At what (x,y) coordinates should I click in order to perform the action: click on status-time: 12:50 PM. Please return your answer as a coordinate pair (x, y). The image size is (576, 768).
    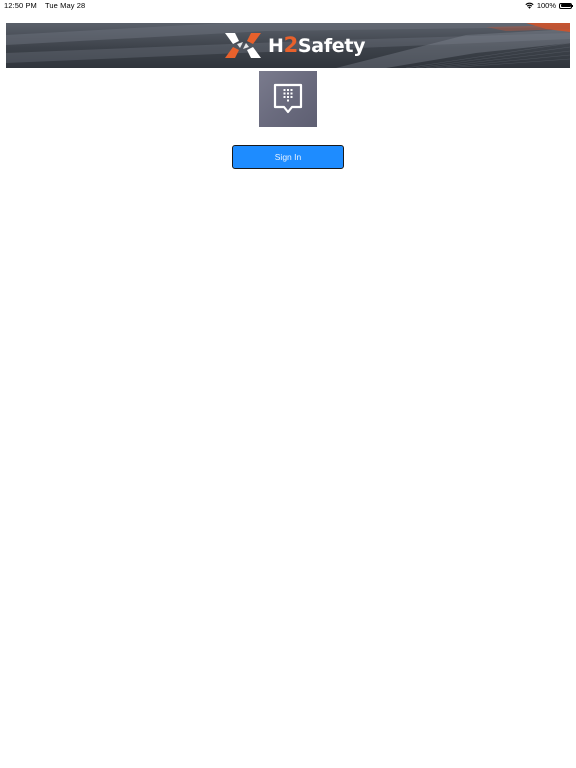
    Looking at the image, I should click on (20, 5).